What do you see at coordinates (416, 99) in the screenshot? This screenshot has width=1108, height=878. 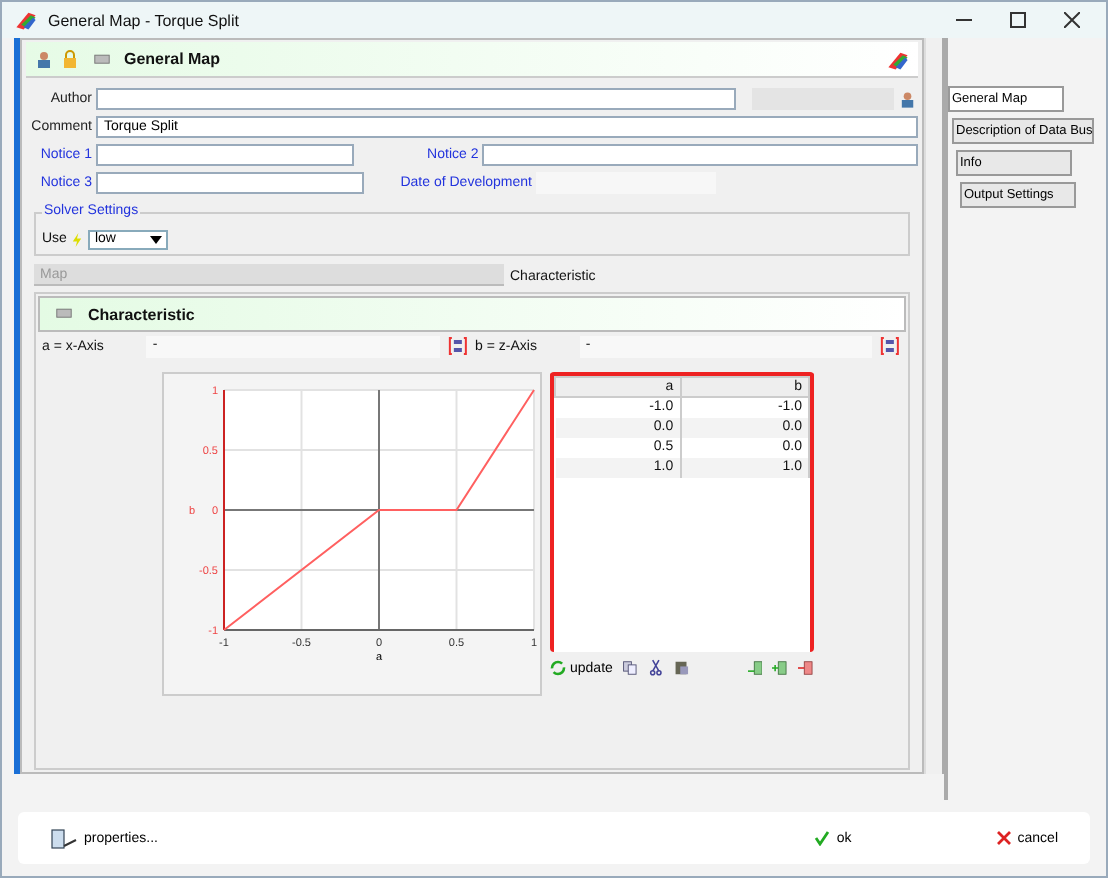 I see `author-field` at bounding box center [416, 99].